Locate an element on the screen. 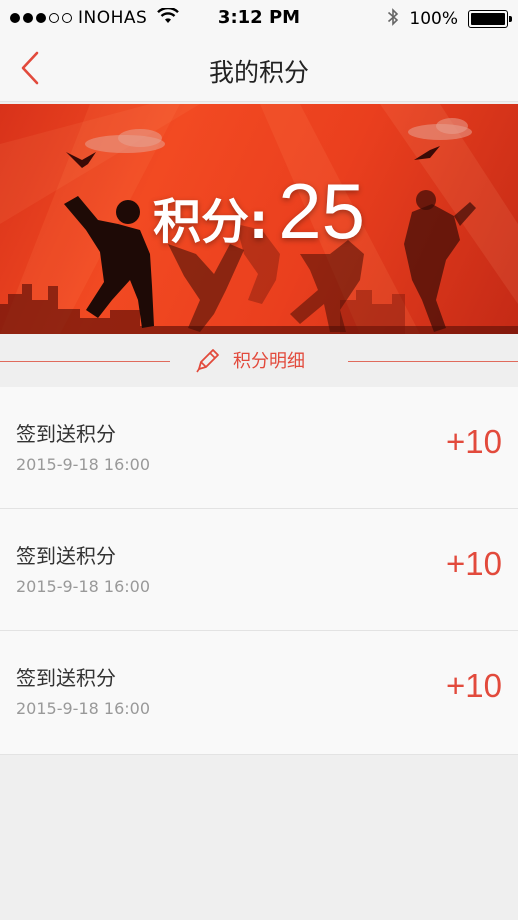  bluetooth-icon is located at coordinates (393, 19).